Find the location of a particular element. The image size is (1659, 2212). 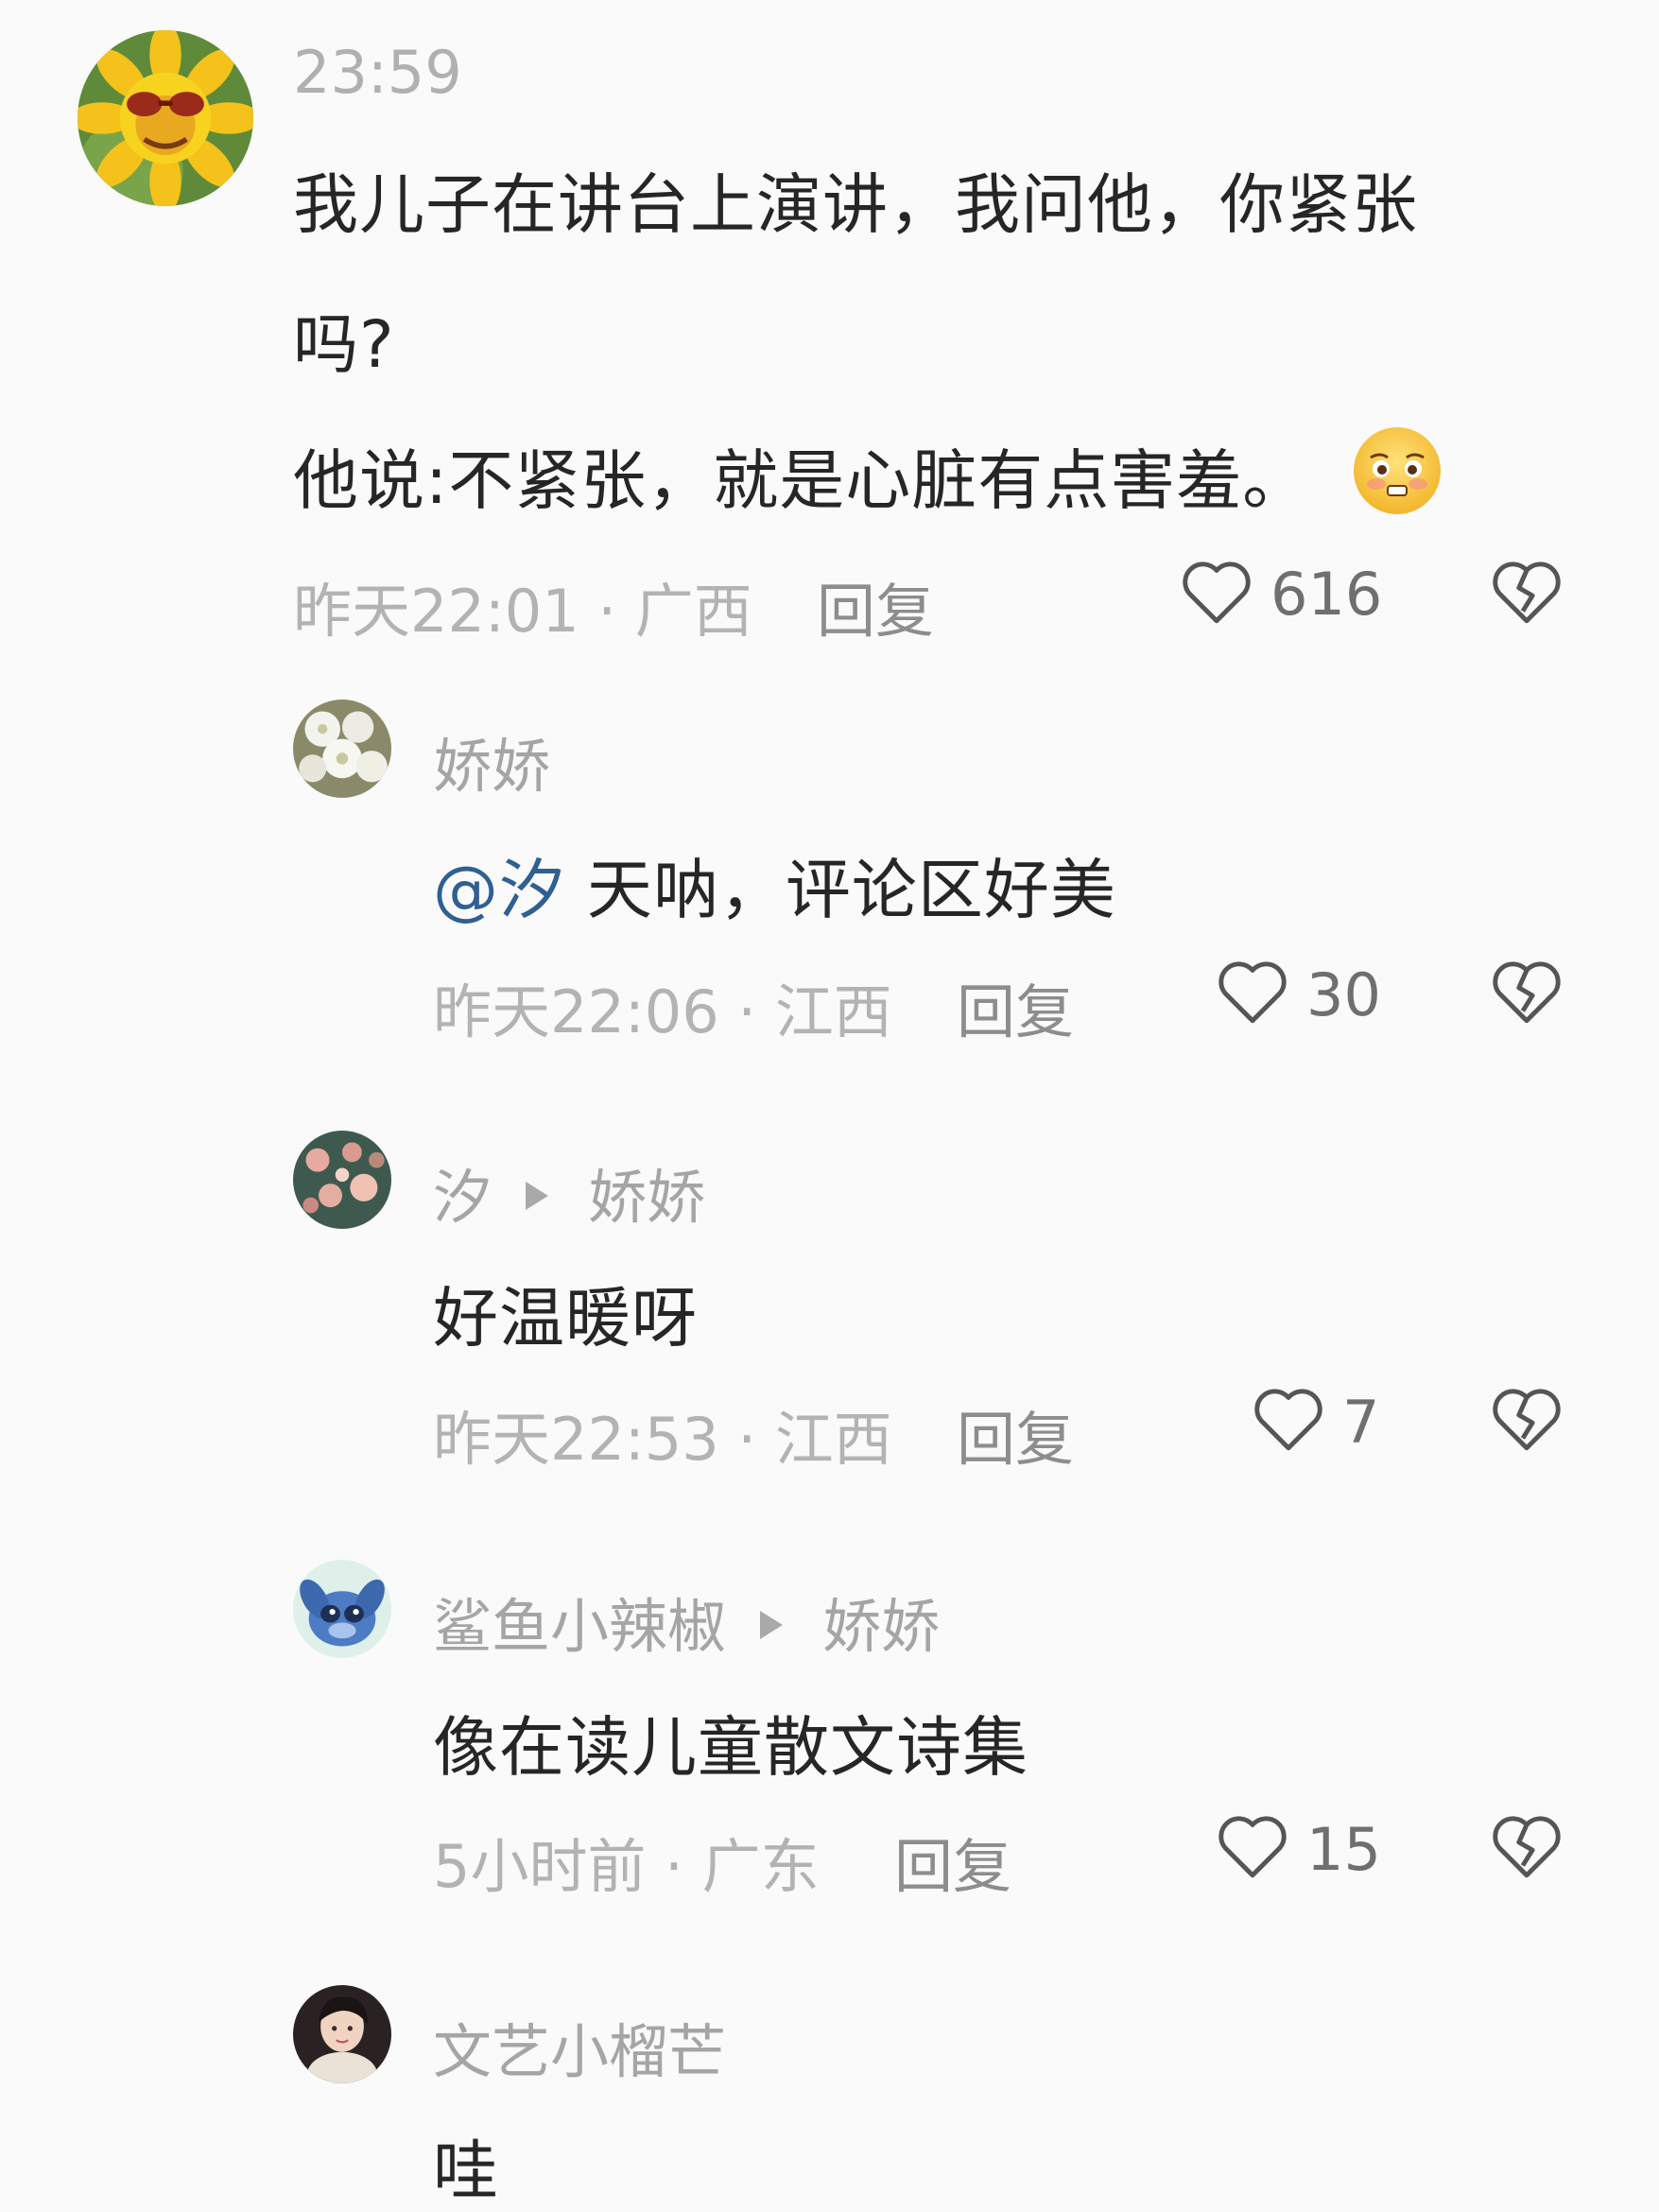

reply-meta: 昨天22:06 · 江西 is located at coordinates (662, 1011).